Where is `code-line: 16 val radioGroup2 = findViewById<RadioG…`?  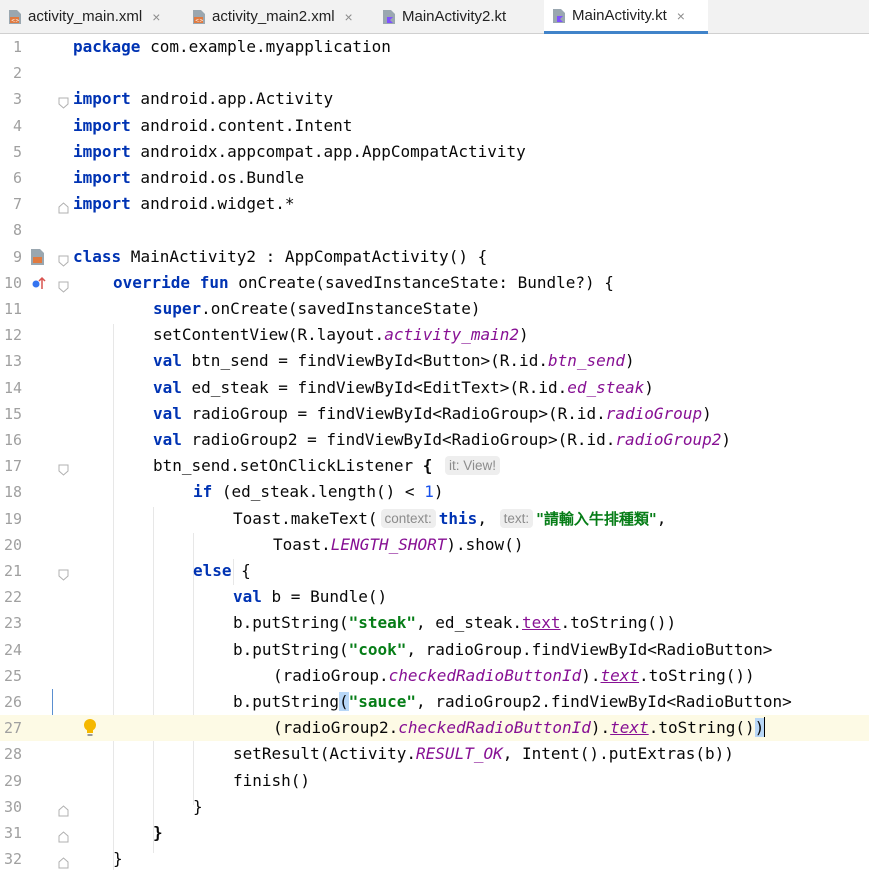 code-line: 16 val radioGroup2 = findViewById<RadioG… is located at coordinates (434, 440).